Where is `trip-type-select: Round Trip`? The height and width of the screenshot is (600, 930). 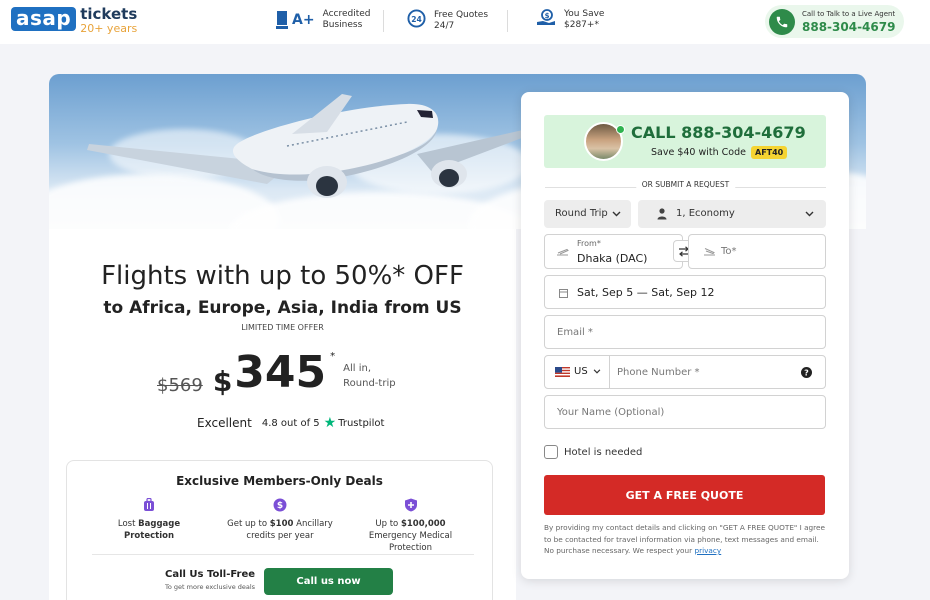
trip-type-select: Round Trip is located at coordinates (587, 214).